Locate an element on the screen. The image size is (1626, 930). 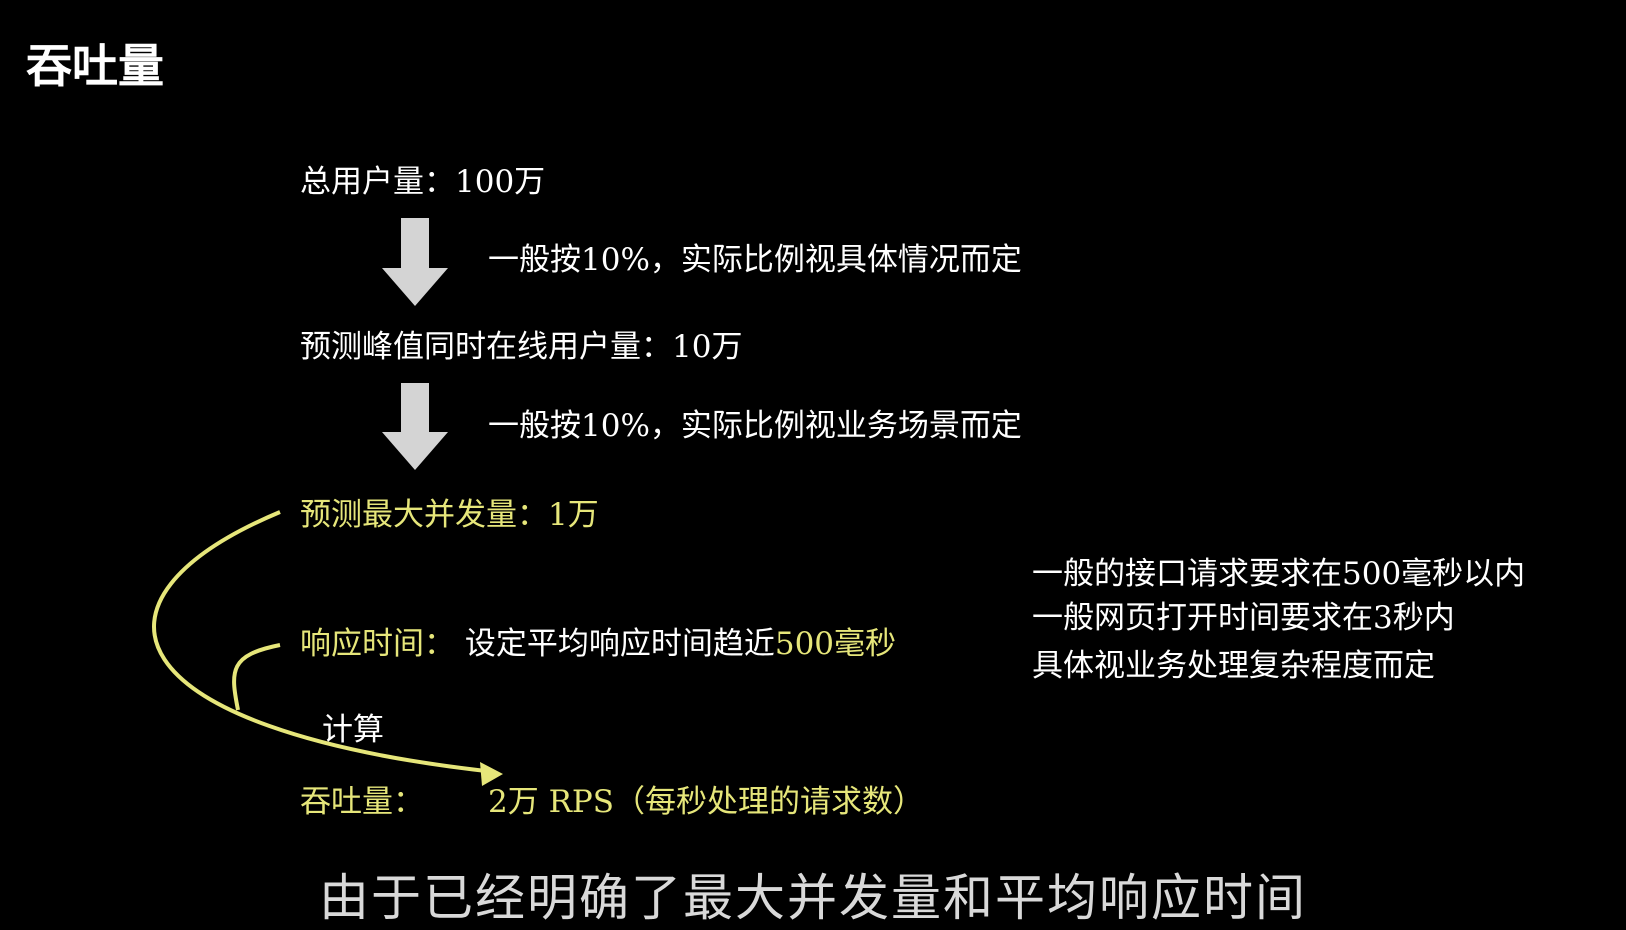
calc-label: 计算 is located at coordinates (353, 730).